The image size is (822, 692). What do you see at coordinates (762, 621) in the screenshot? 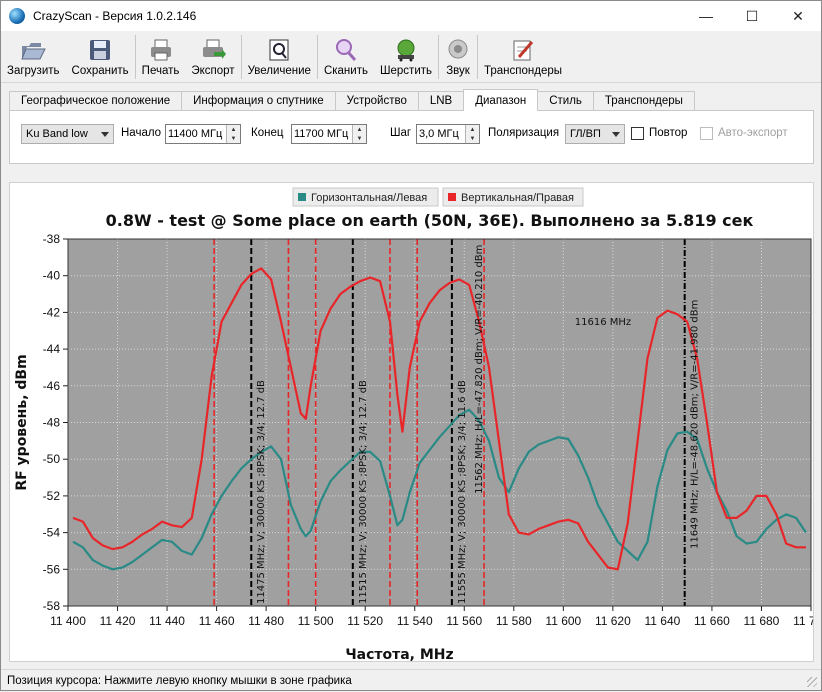
I see `x-tick-label: 11 680` at bounding box center [762, 621].